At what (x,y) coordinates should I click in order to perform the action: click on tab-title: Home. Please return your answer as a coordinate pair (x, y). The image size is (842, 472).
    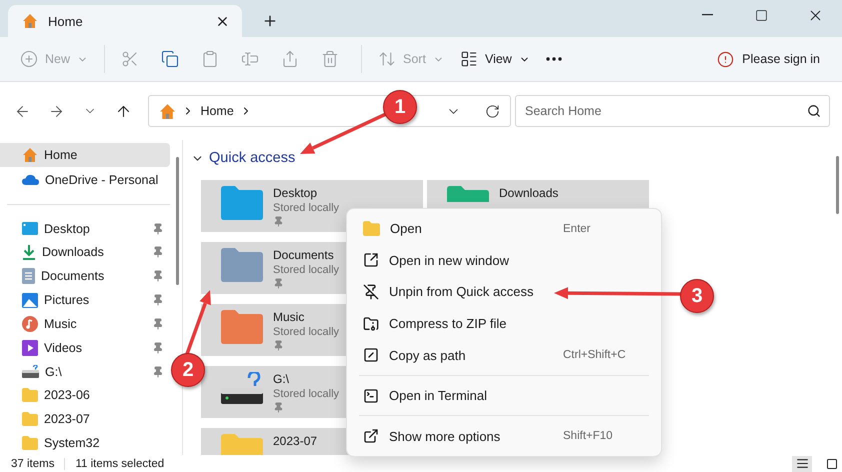
    Looking at the image, I should click on (66, 21).